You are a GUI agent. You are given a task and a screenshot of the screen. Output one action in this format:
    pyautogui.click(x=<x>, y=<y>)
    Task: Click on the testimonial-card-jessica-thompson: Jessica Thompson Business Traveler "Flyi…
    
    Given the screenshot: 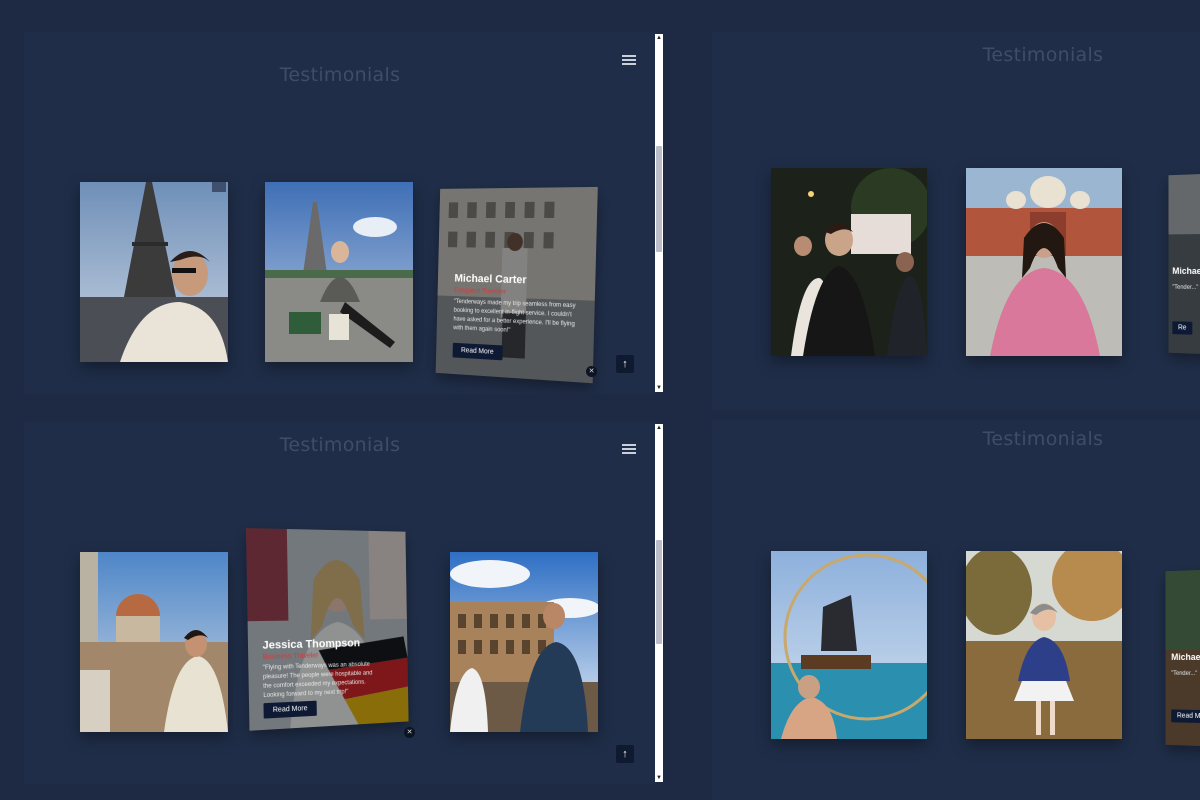 What is the action you would take?
    pyautogui.click(x=327, y=629)
    